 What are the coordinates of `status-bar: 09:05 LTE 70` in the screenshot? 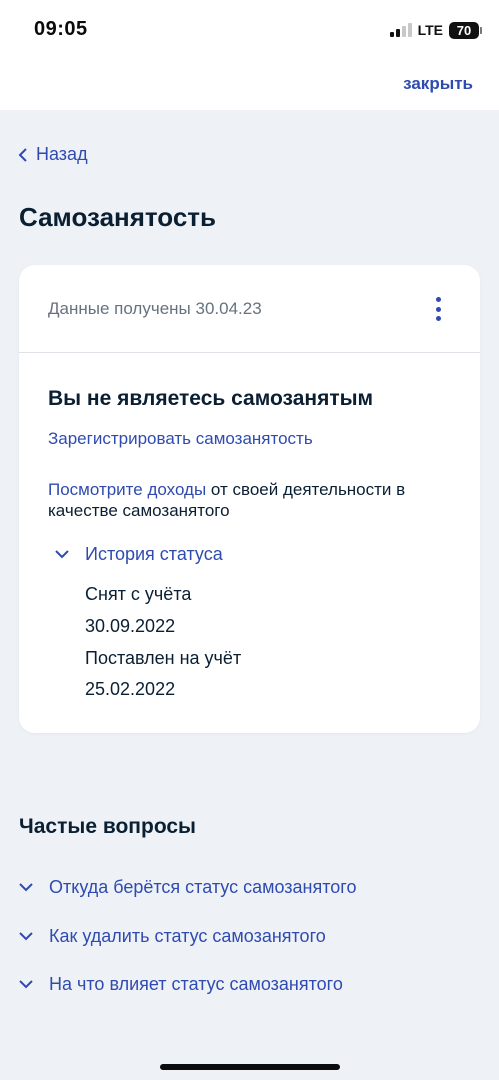 It's located at (249, 30).